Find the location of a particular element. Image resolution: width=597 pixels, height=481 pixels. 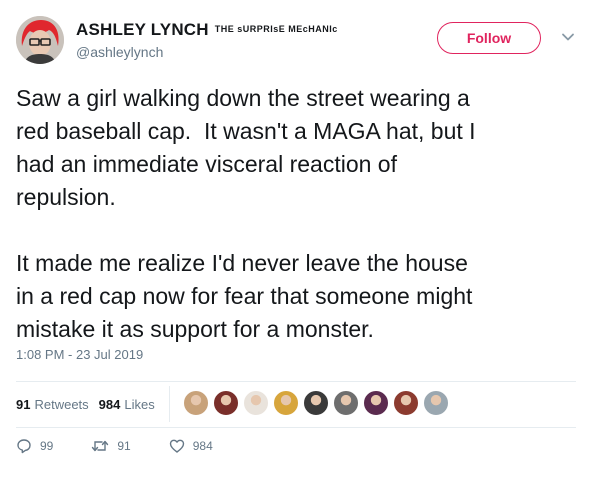

retweet-icon is located at coordinates (100, 446).